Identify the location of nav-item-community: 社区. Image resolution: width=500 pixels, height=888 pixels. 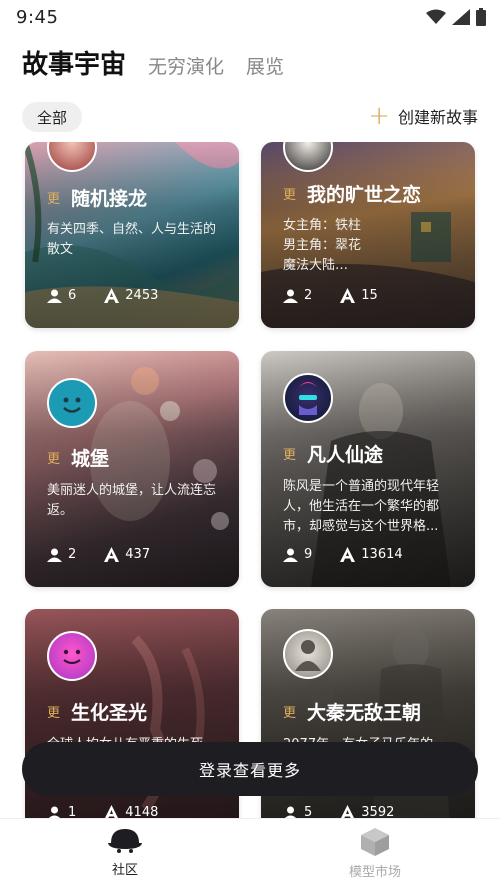
(125, 852).